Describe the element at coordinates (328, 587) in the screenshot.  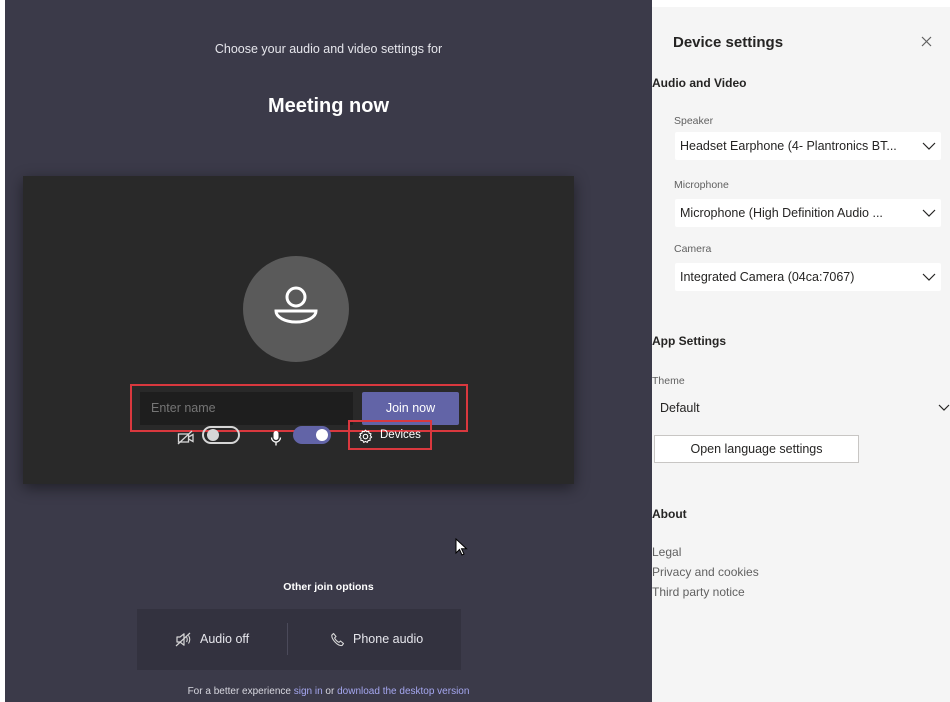
I see `other-join-options-label: Other join options` at that location.